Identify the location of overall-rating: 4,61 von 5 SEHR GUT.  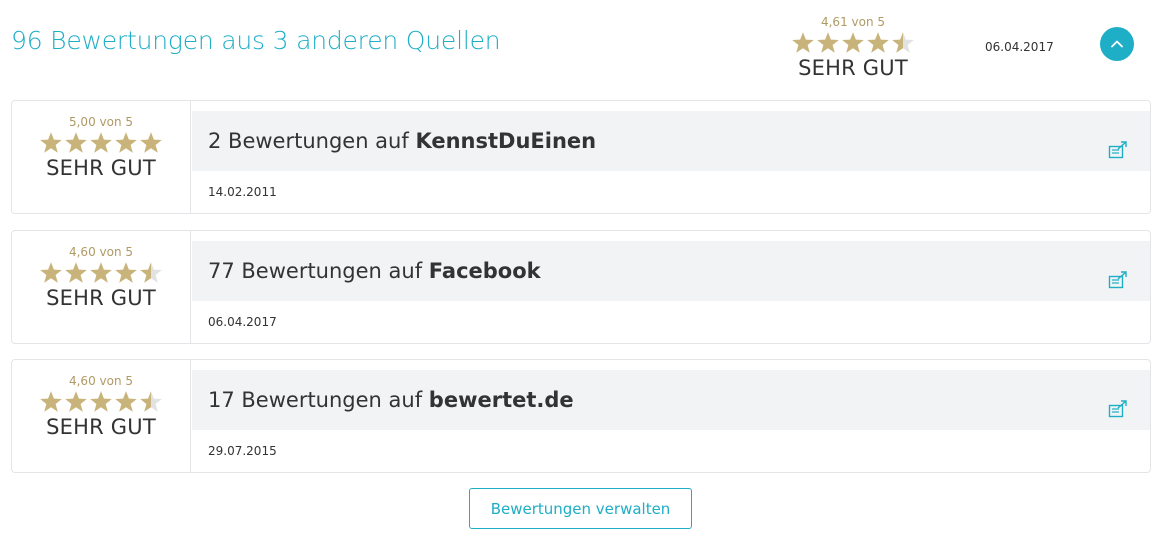
(853, 47).